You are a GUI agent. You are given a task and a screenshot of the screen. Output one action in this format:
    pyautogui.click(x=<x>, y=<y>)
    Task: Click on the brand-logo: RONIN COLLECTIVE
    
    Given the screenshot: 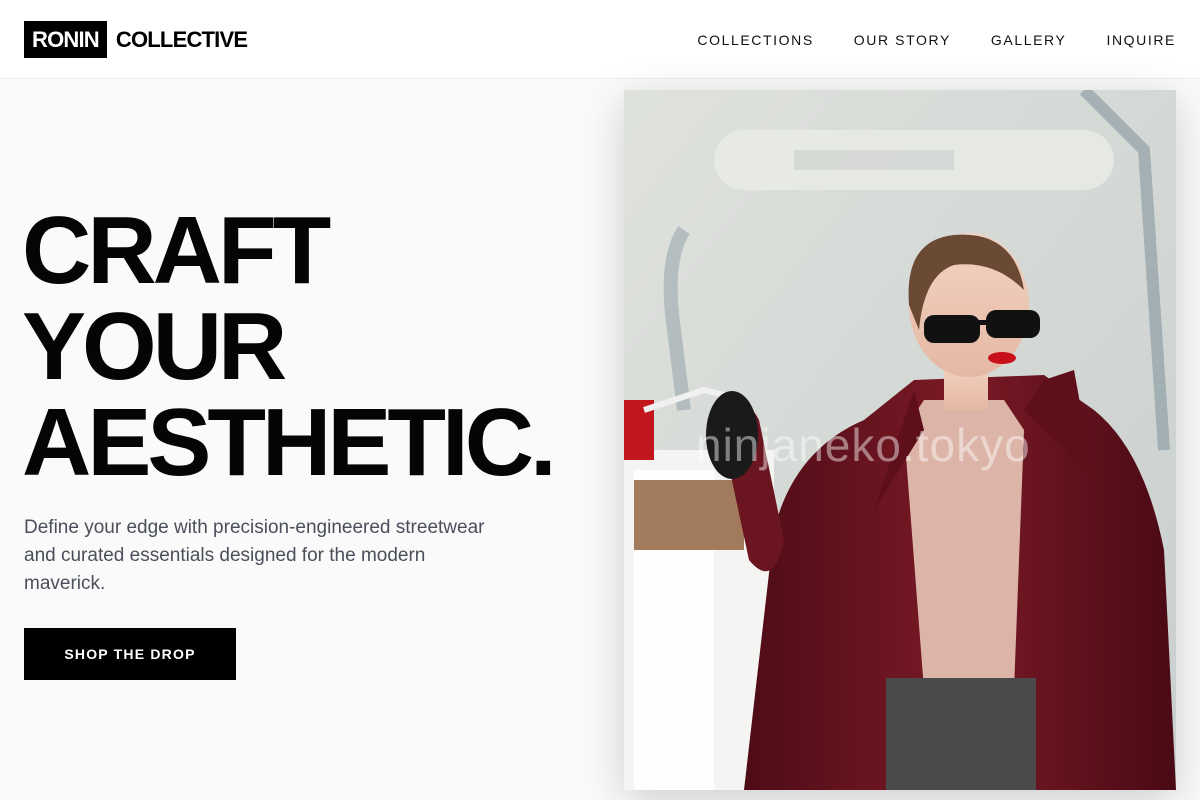 What is the action you would take?
    pyautogui.click(x=136, y=39)
    